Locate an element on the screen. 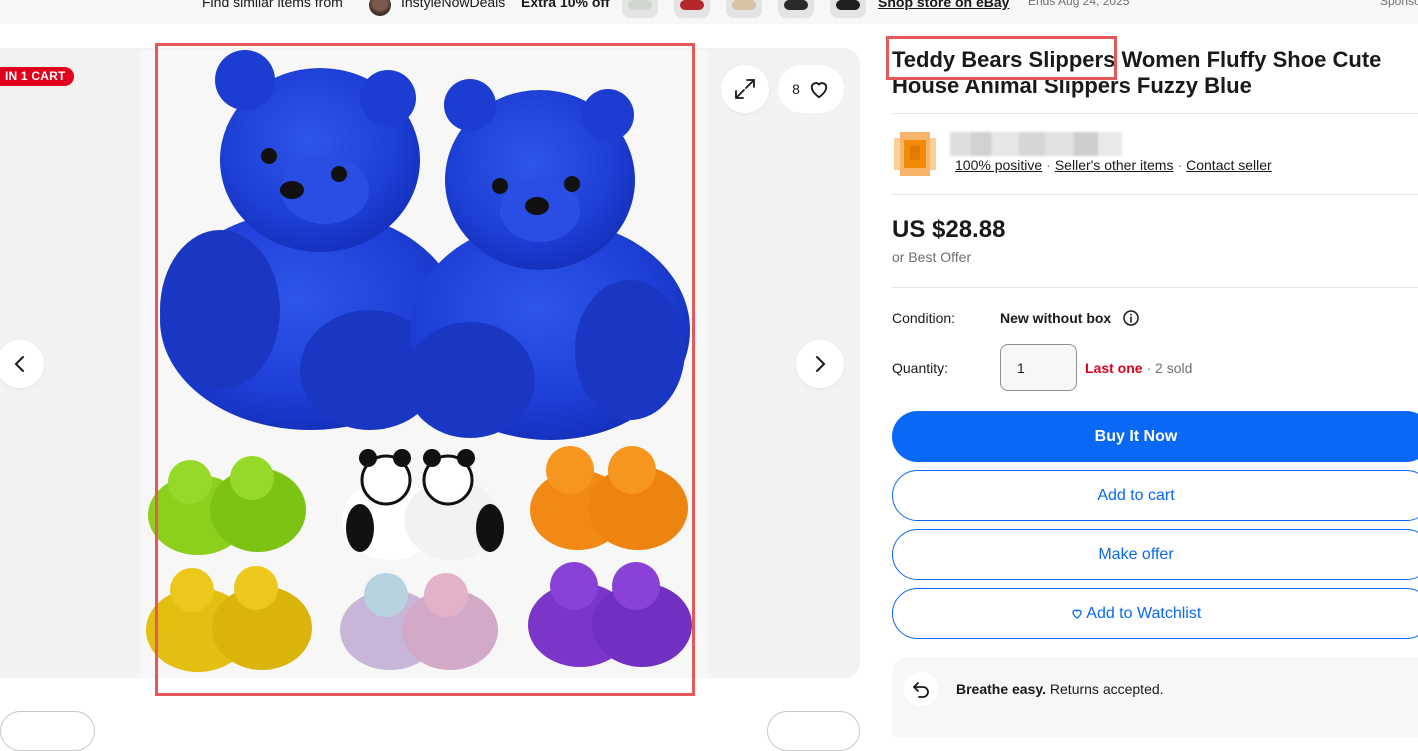  price: US $28.88 is located at coordinates (949, 229).